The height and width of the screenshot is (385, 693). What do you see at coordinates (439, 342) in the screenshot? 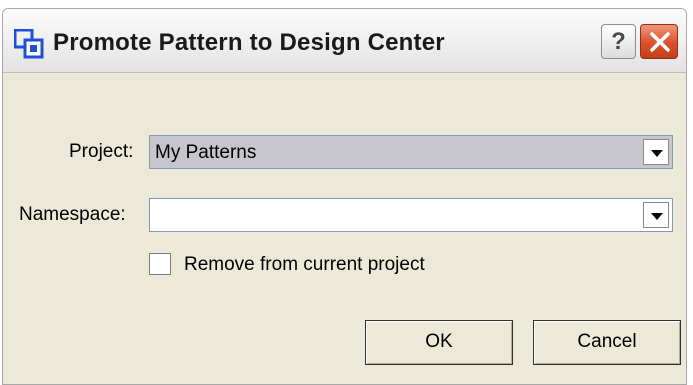
I see `ok-button: OK` at bounding box center [439, 342].